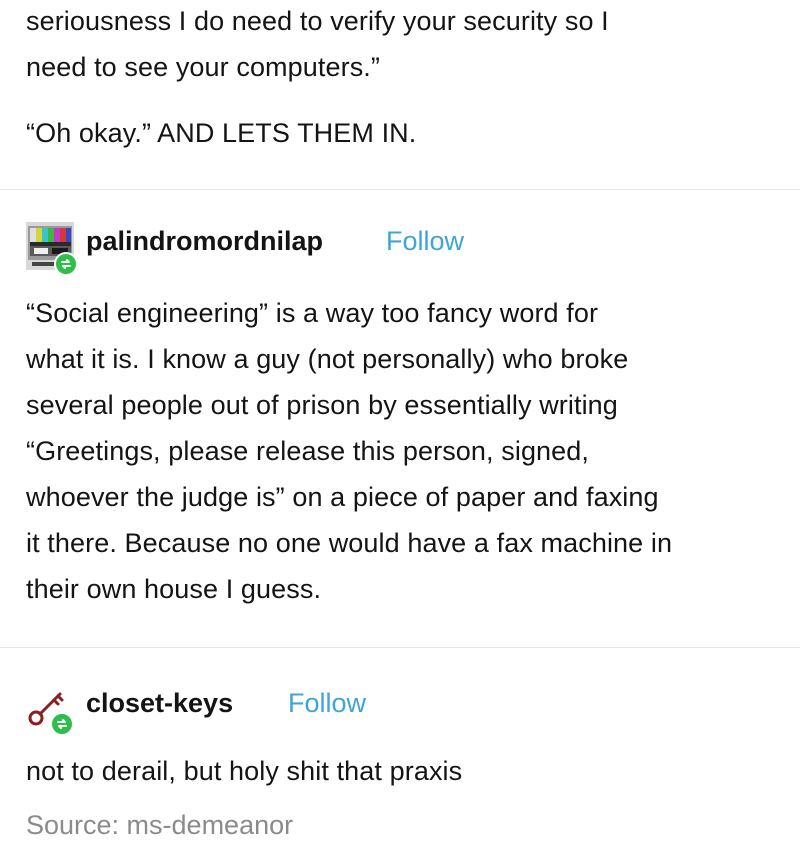  I want to click on post-text-line: not to derail, but holy shit that praxis, so click(244, 771).